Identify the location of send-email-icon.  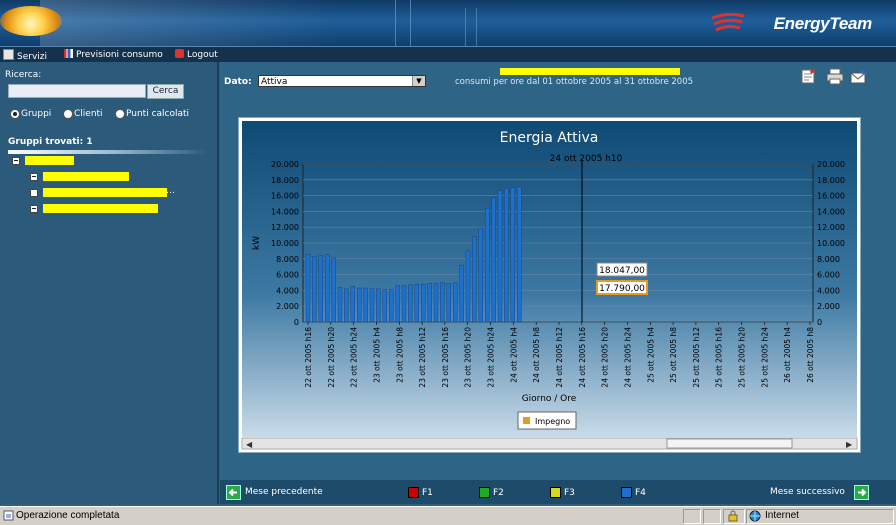
(859, 76).